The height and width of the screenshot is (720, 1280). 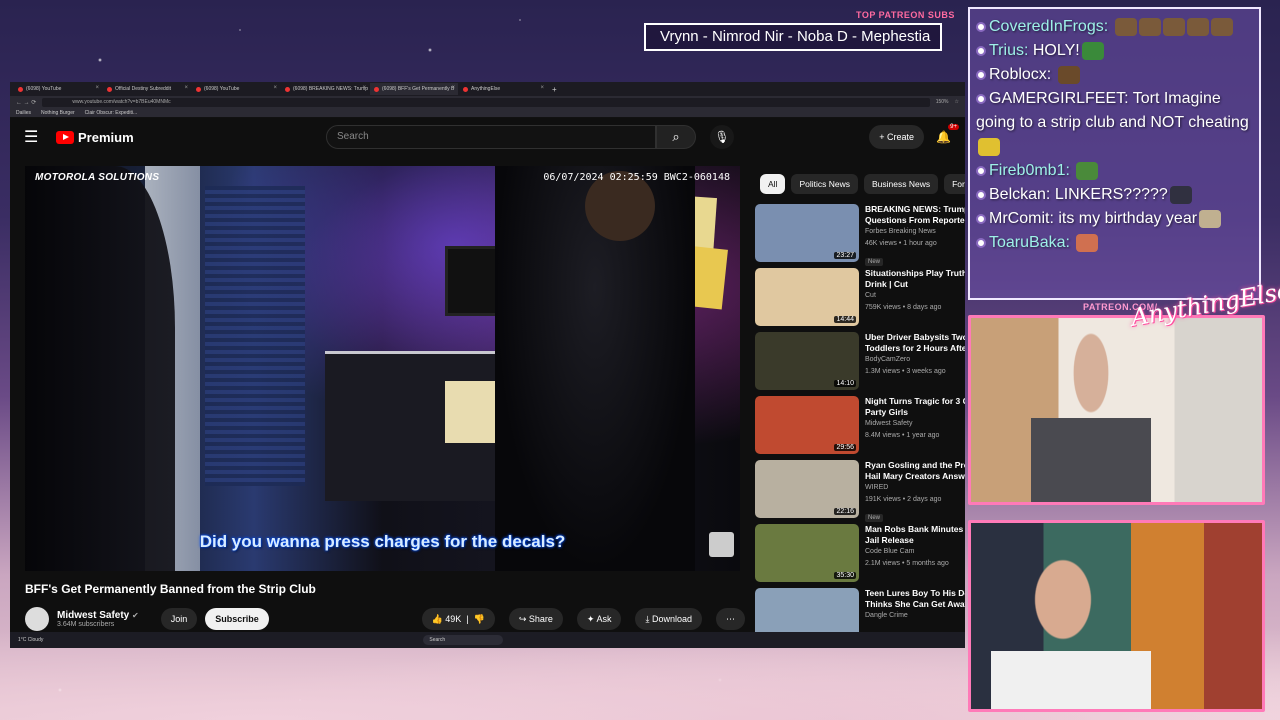 What do you see at coordinates (807, 233) in the screenshot?
I see `video-thumbnail: 23:27` at bounding box center [807, 233].